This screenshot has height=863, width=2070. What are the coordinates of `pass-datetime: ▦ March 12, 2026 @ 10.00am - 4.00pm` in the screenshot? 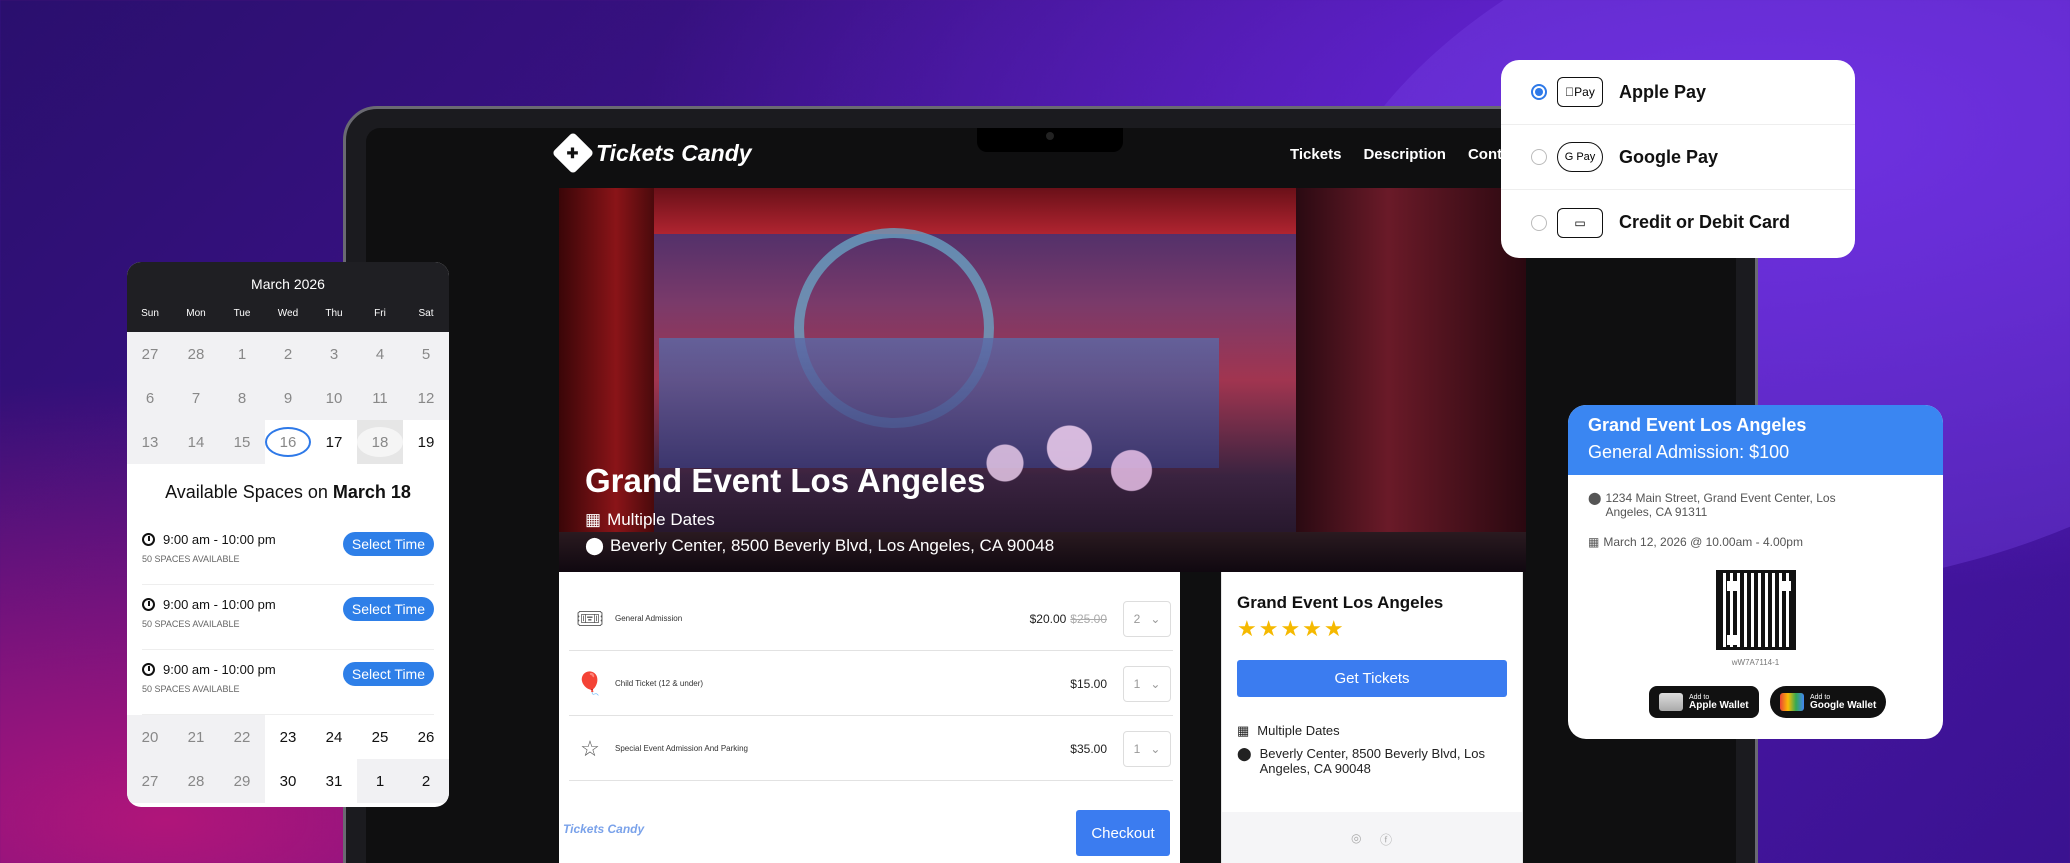 It's located at (1695, 542).